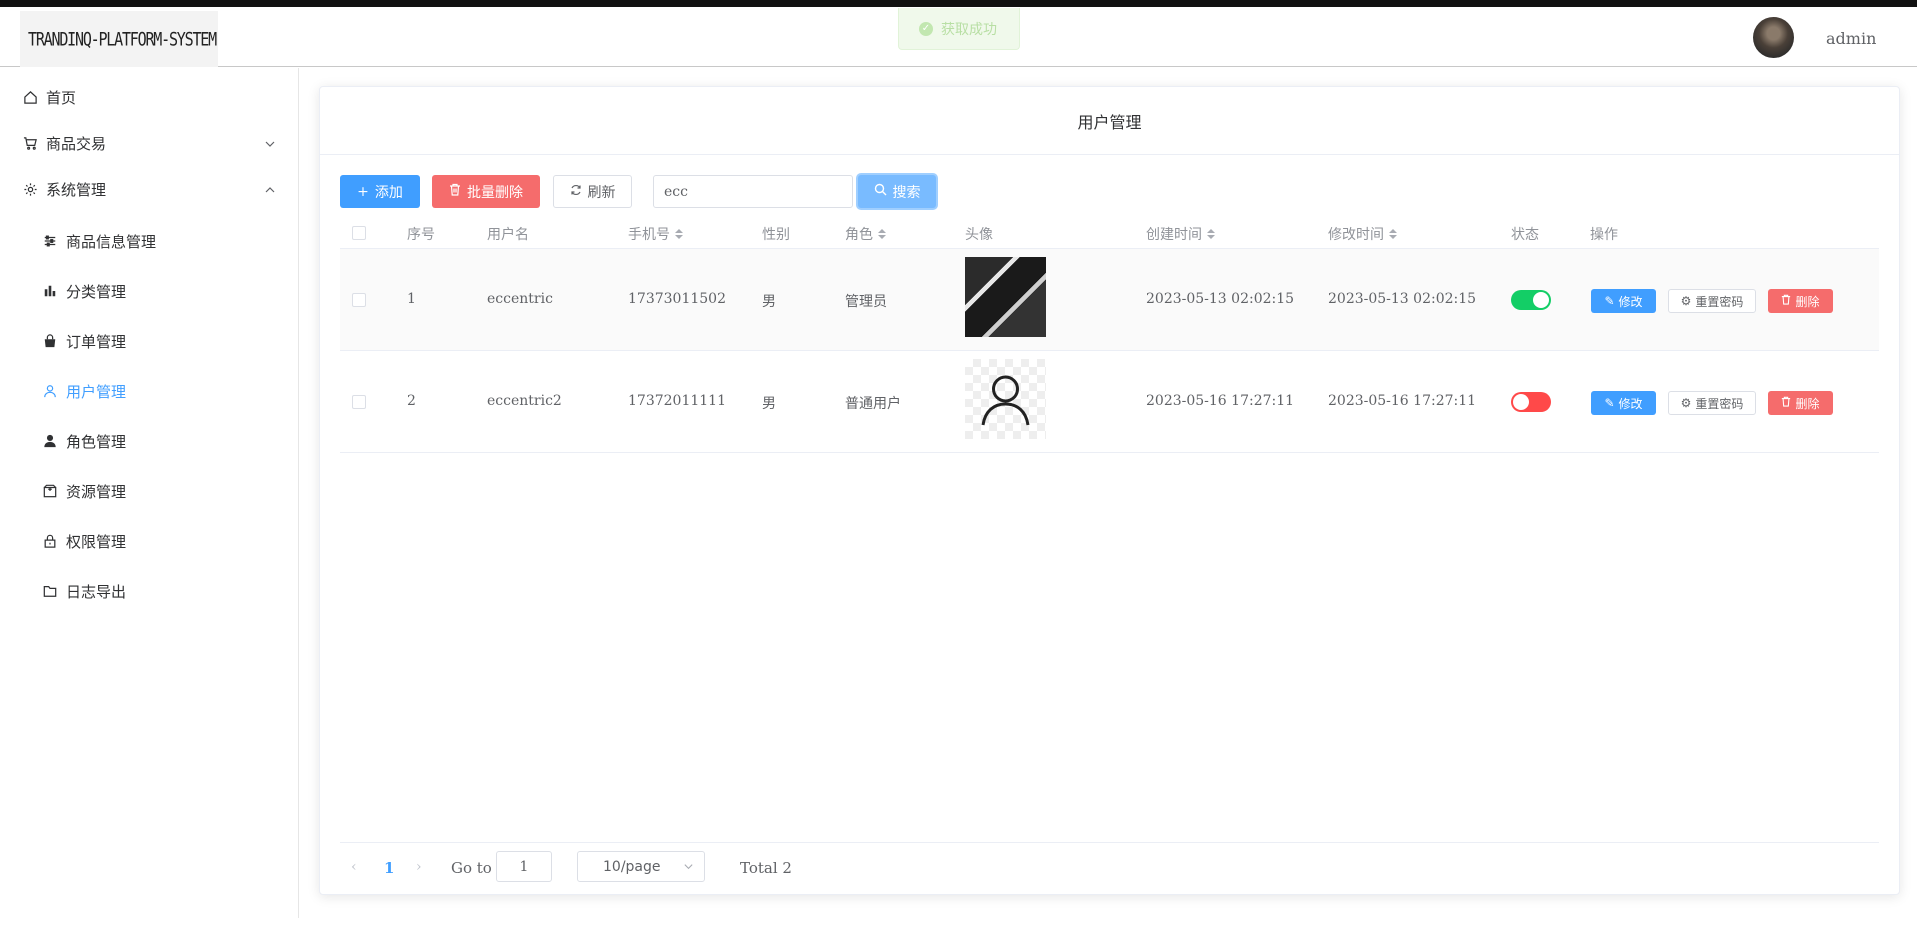 Image resolution: width=1917 pixels, height=946 pixels. Describe the element at coordinates (411, 401) in the screenshot. I see `cell-index: 2` at that location.